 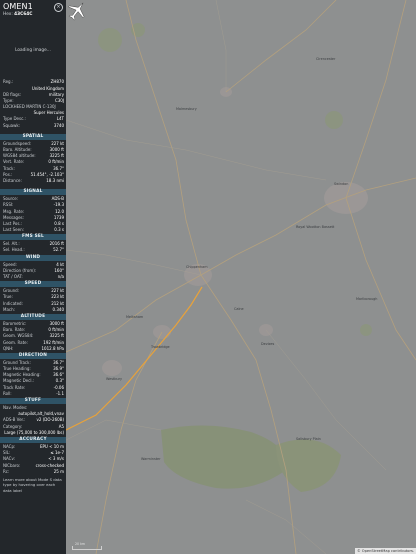 What do you see at coordinates (151, 459) in the screenshot?
I see `place-label: Warminster` at bounding box center [151, 459].